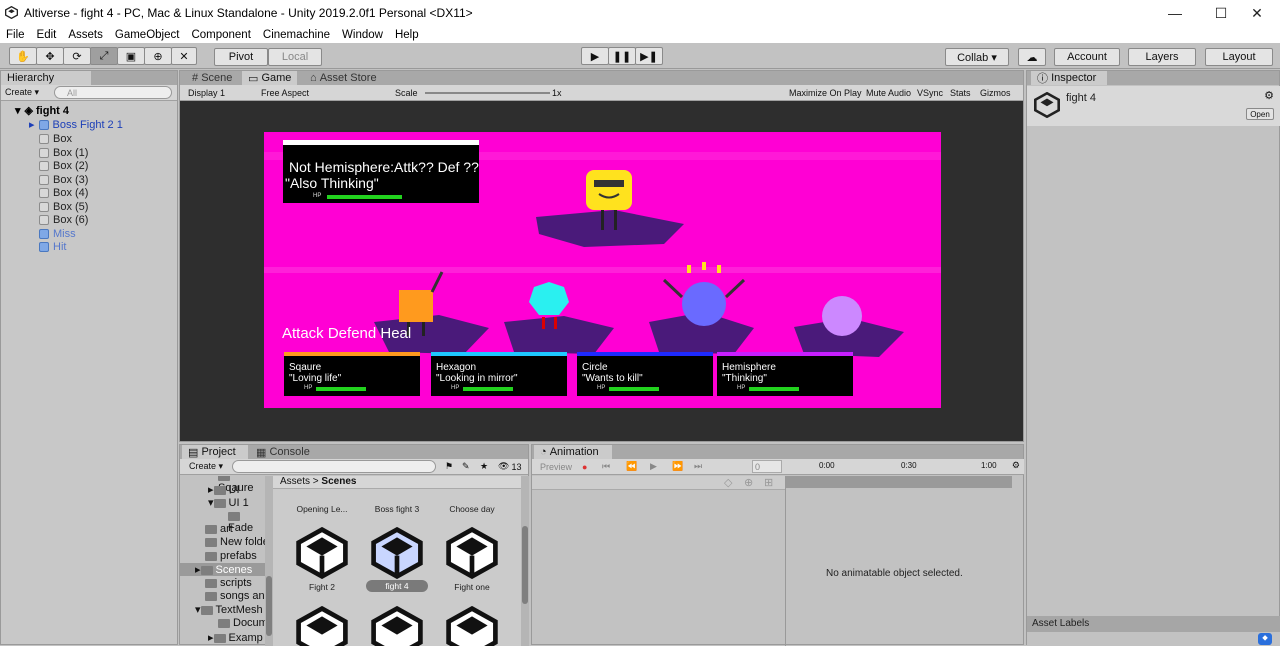  Describe the element at coordinates (1257, 13) in the screenshot. I see `close-button: ✕` at that location.